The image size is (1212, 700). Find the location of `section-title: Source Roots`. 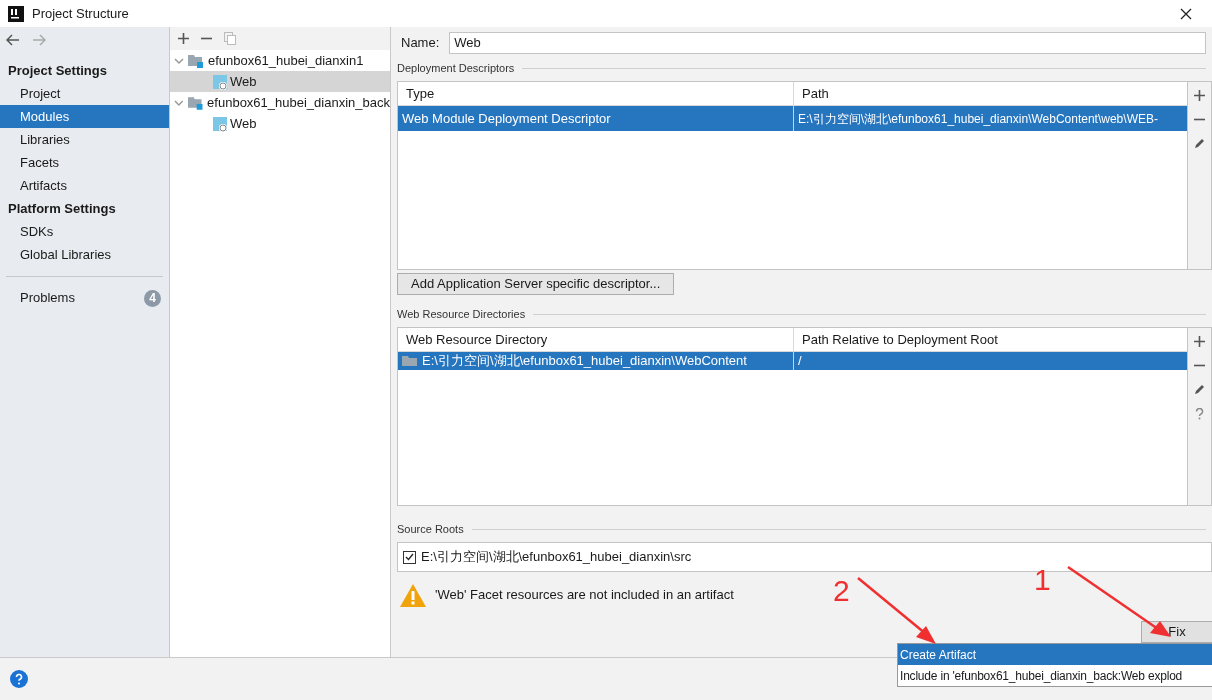

section-title: Source Roots is located at coordinates (430, 529).